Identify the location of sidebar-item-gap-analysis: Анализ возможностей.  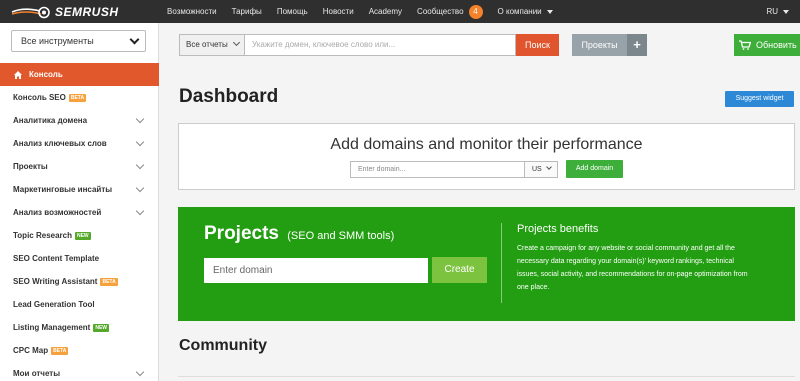
(79, 212).